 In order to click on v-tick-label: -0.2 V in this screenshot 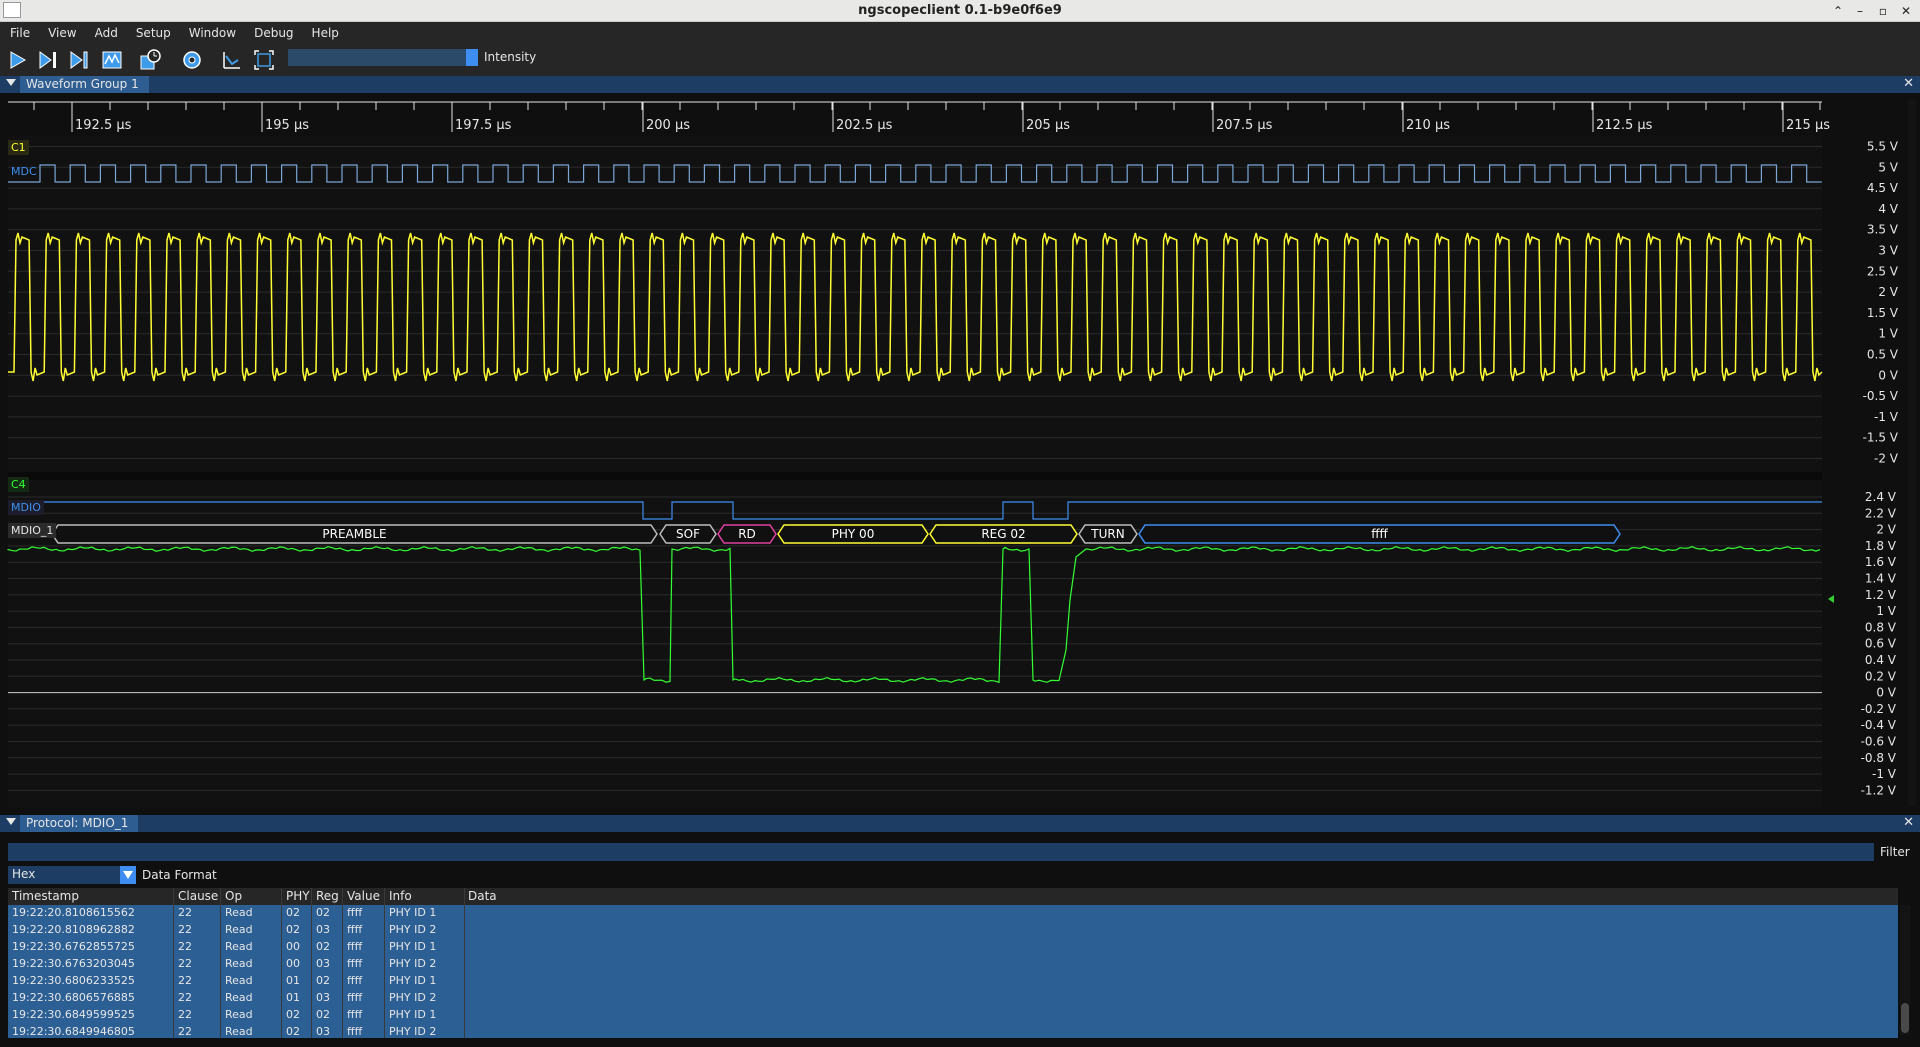, I will do `click(1879, 709)`.